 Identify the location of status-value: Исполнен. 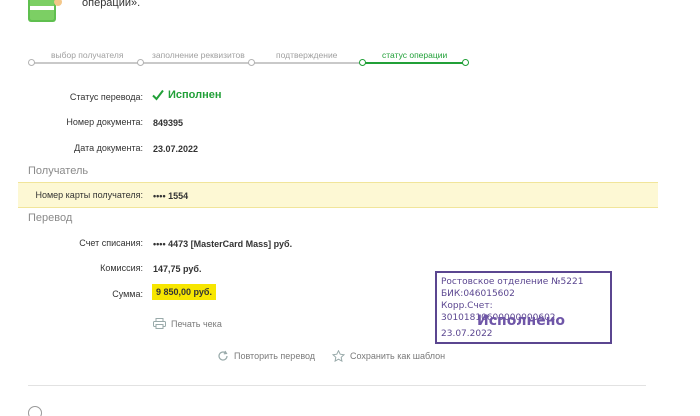
(187, 95).